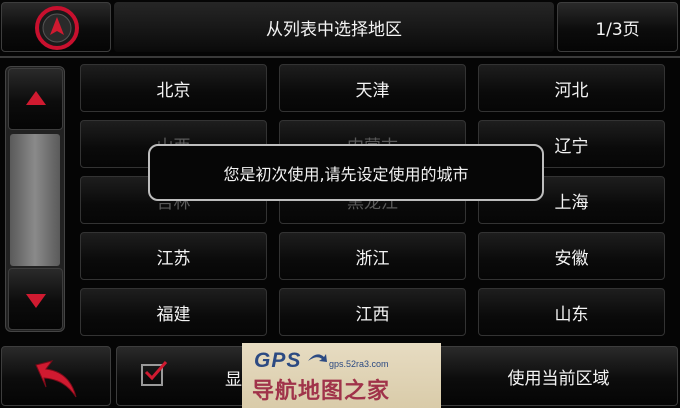 The height and width of the screenshot is (408, 680). I want to click on title-bar: 从列表中选择地区, so click(334, 27).